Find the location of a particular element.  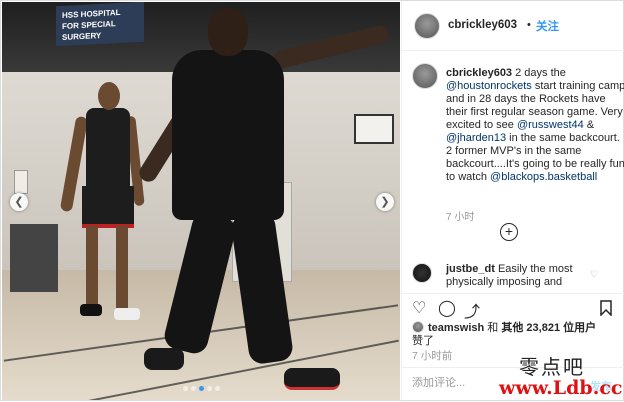

caption-username: cbrickley603 is located at coordinates (479, 73).